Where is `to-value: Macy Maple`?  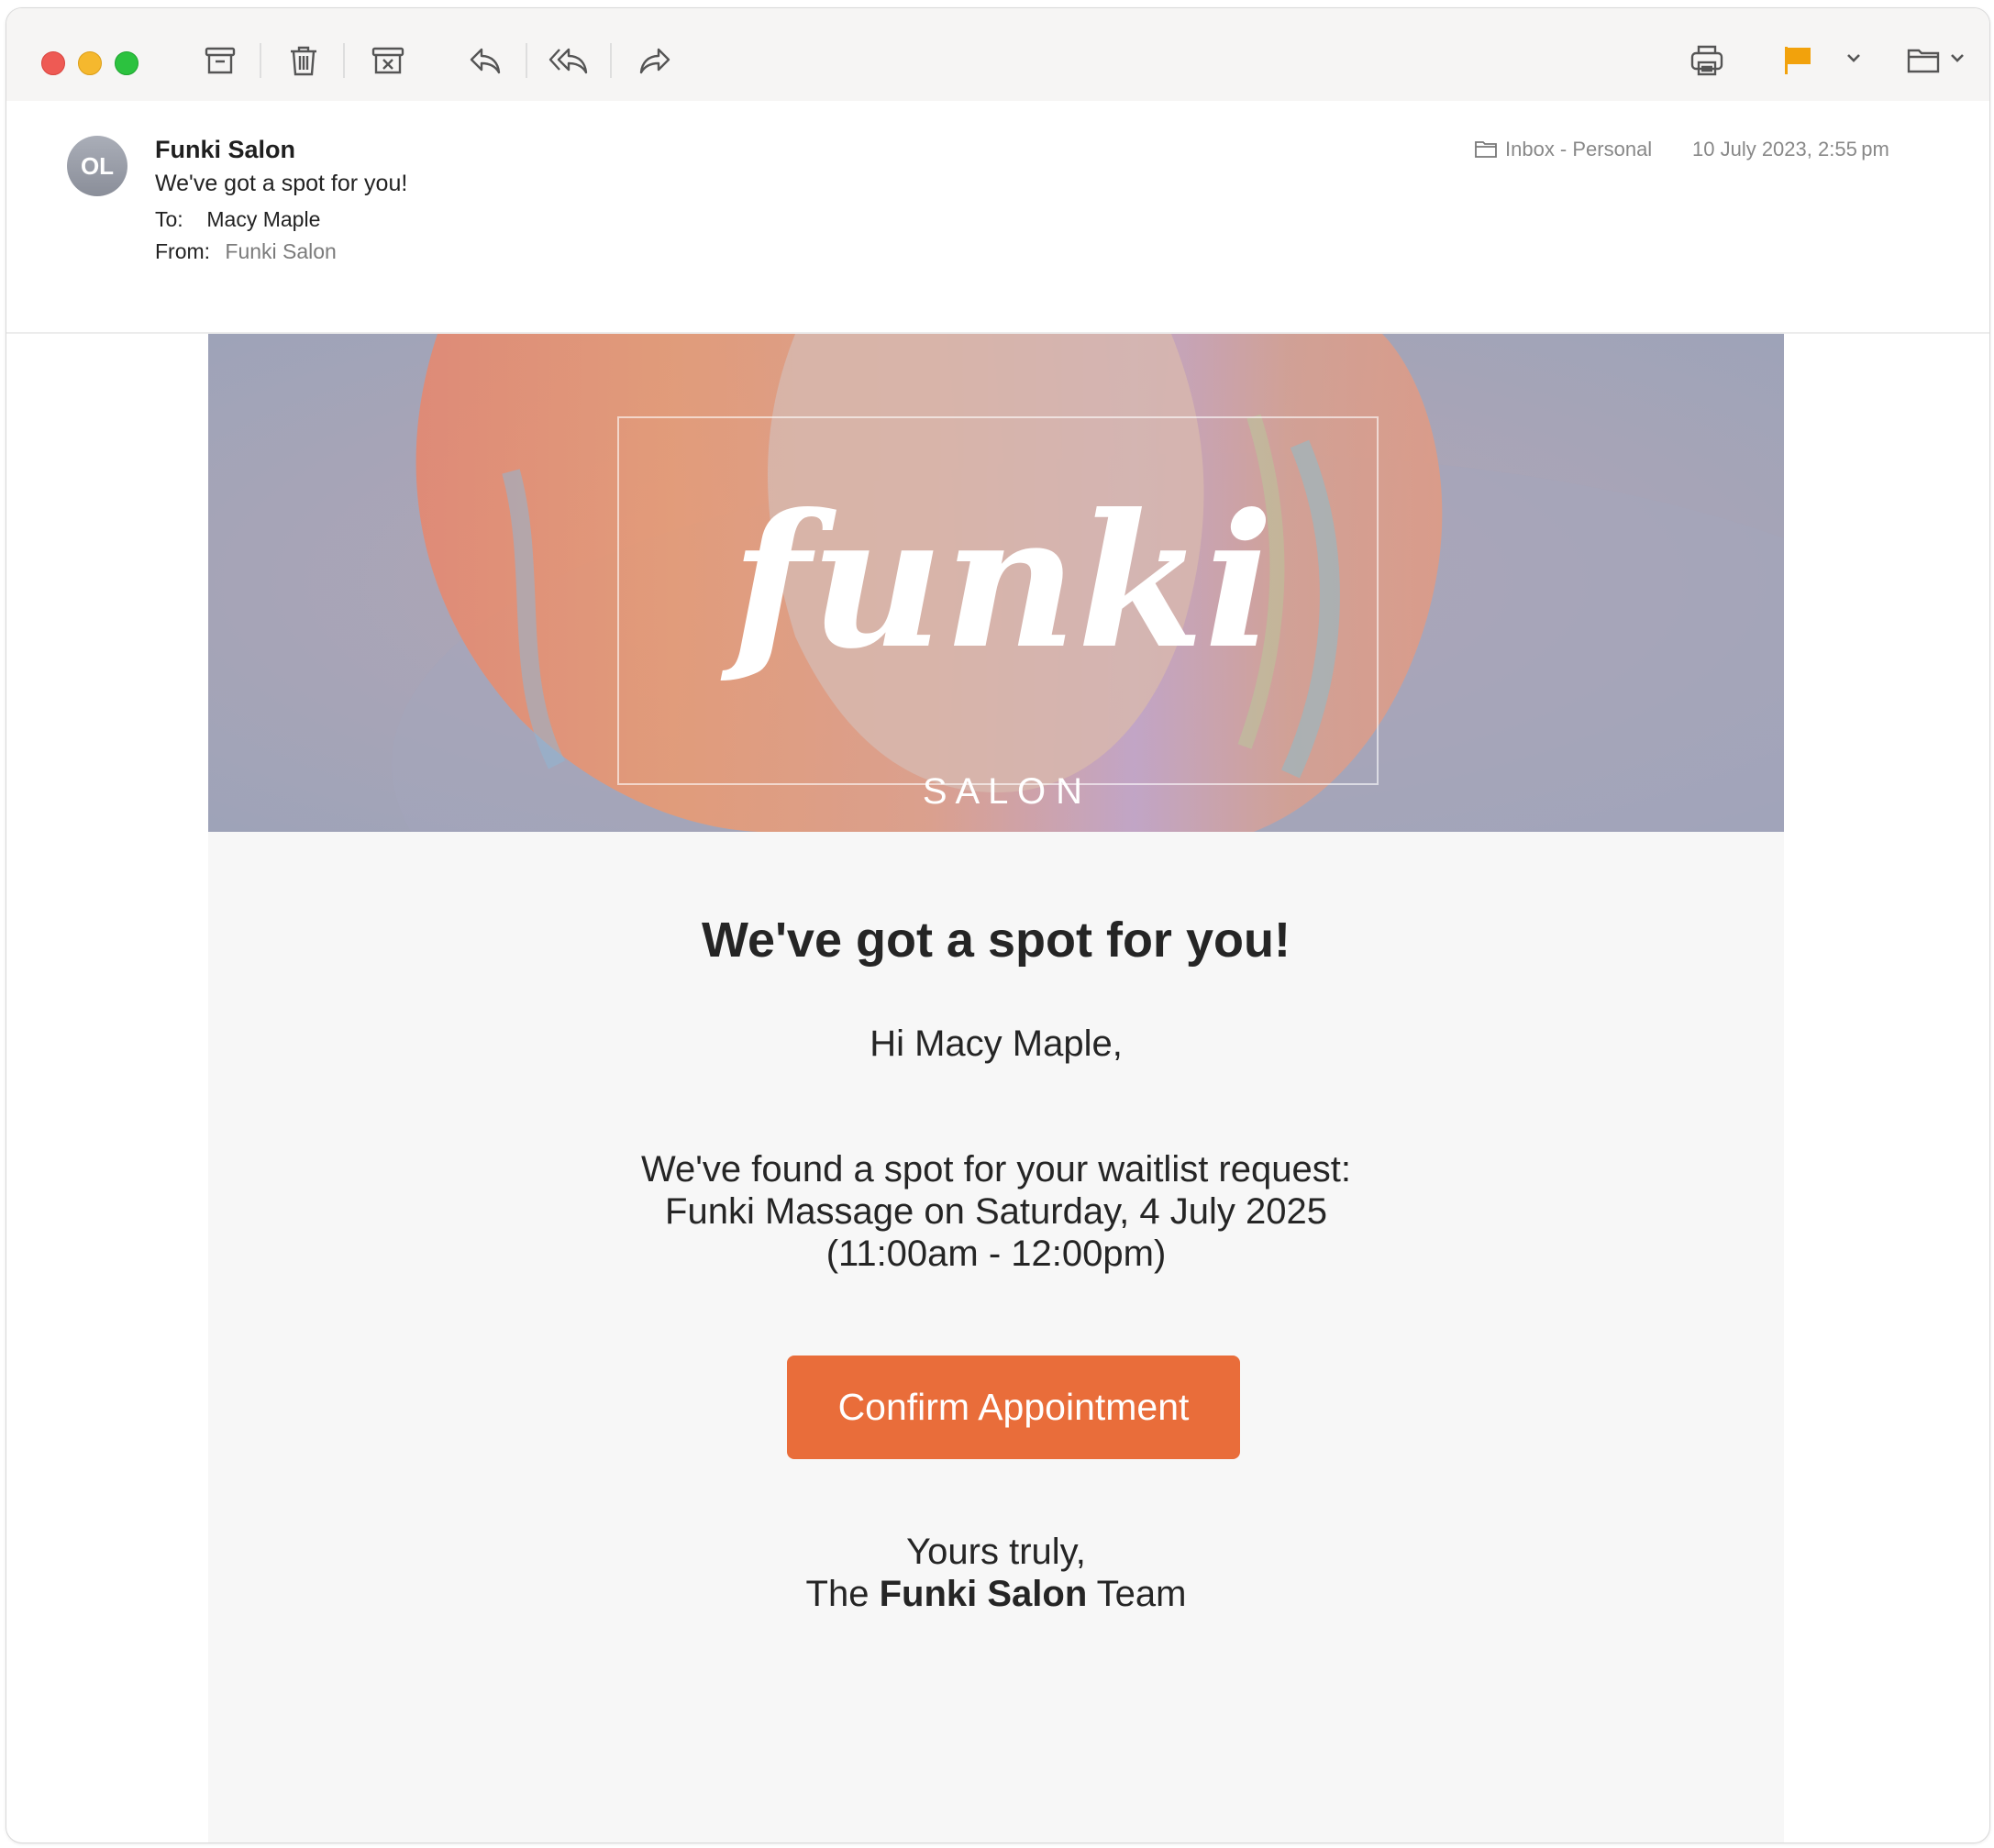 to-value: Macy Maple is located at coordinates (263, 219).